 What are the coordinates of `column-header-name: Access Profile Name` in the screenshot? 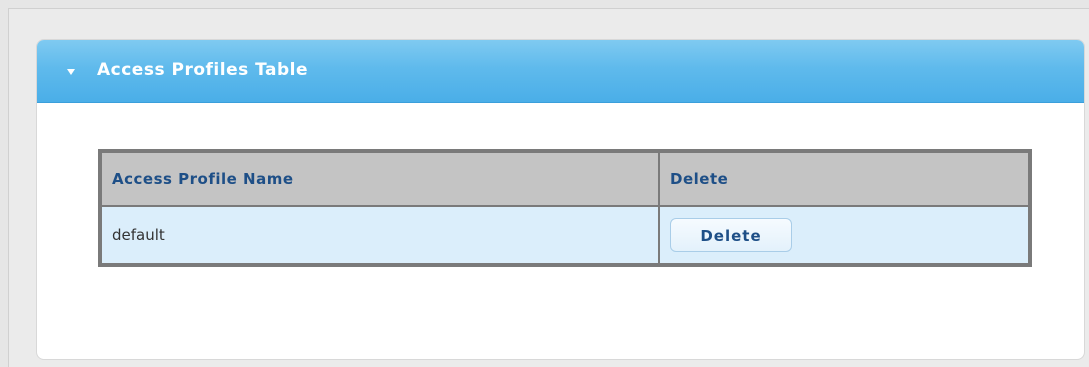 It's located at (380, 179).